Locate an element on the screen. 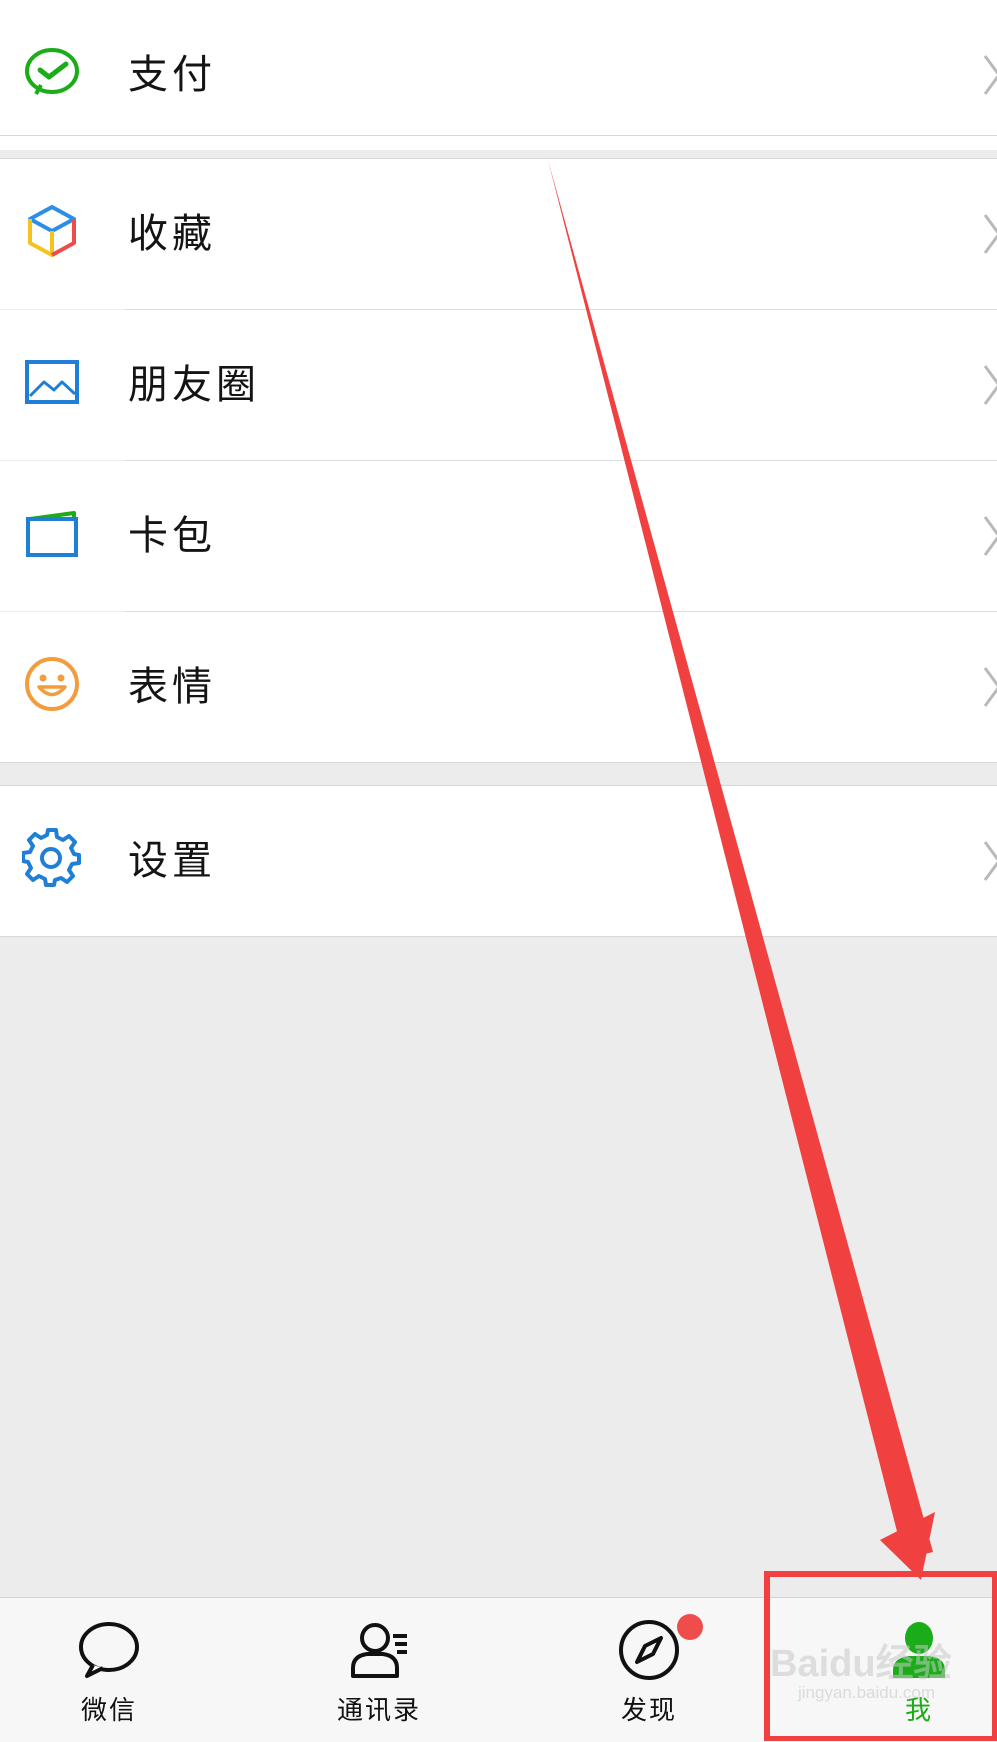 The height and width of the screenshot is (1742, 997). tab-discover: 发现 is located at coordinates (649, 1670).